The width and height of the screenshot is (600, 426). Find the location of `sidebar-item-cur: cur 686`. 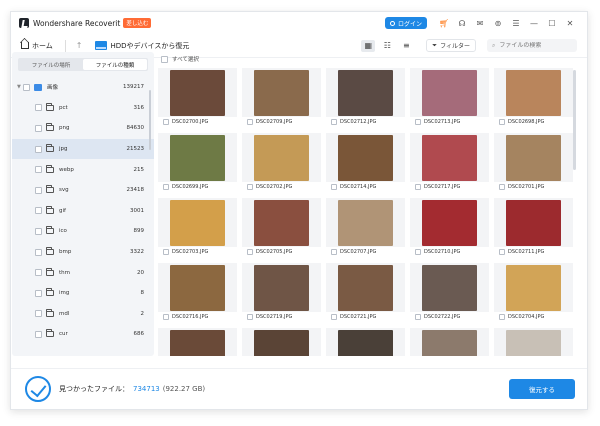

sidebar-item-cur: cur 686 is located at coordinates (83, 334).